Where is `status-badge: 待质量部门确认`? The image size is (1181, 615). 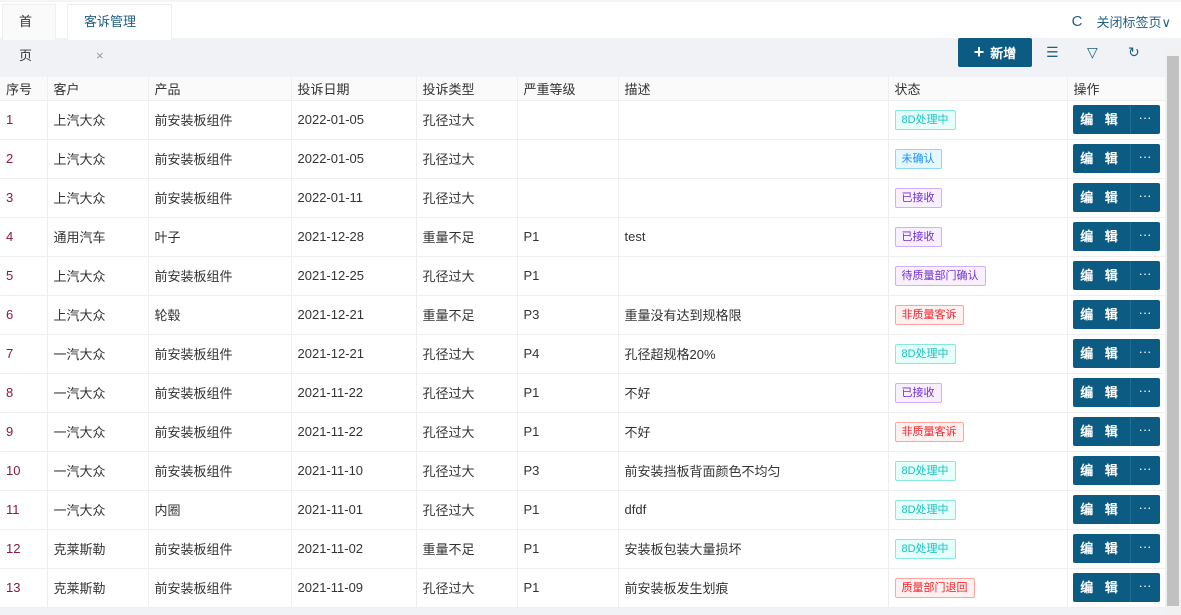 status-badge: 待质量部门确认 is located at coordinates (940, 275).